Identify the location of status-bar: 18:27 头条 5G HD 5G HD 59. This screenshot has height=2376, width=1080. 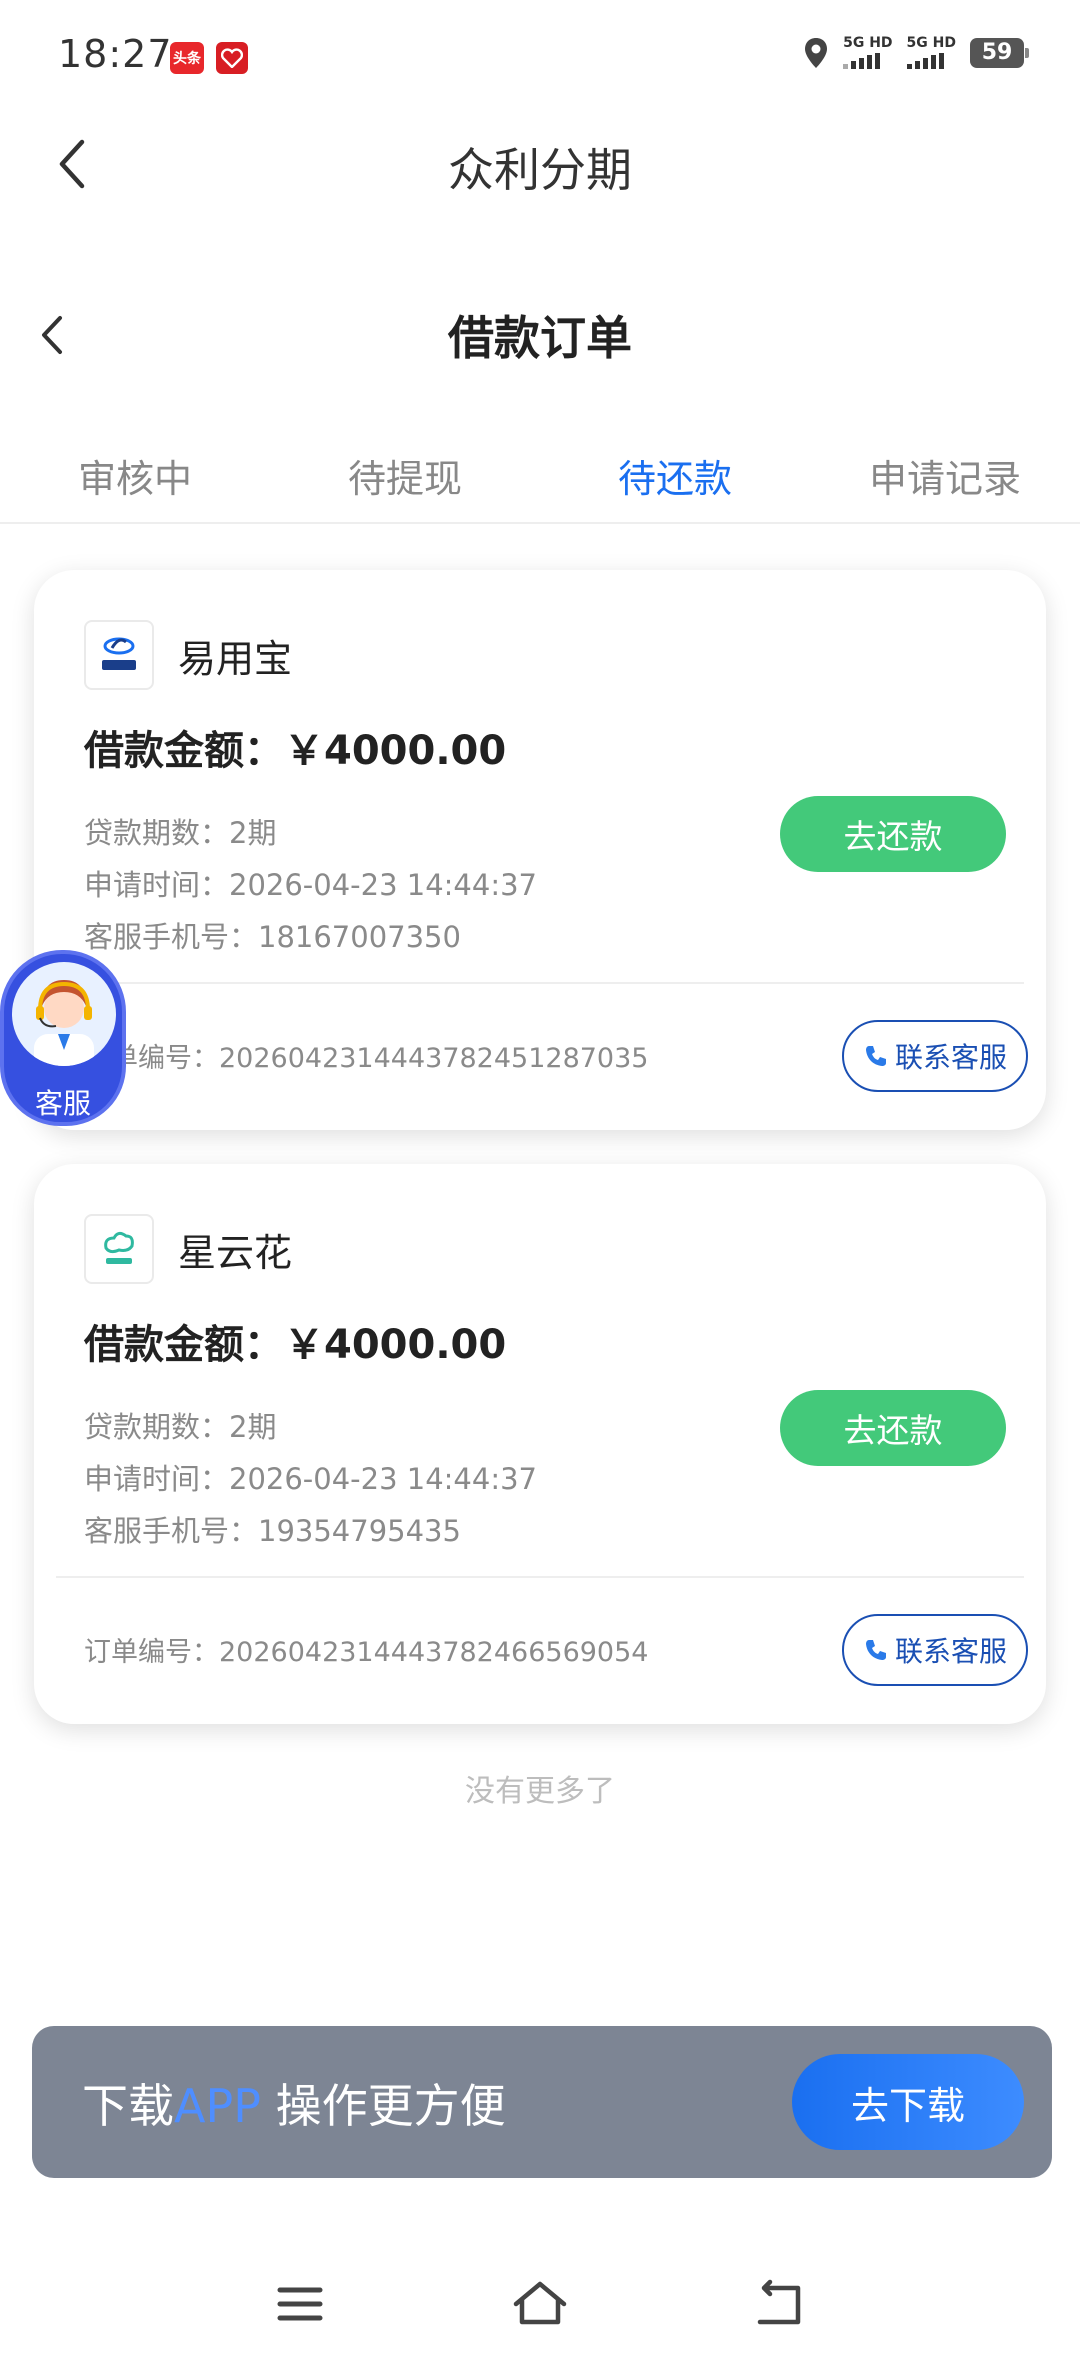
(540, 55).